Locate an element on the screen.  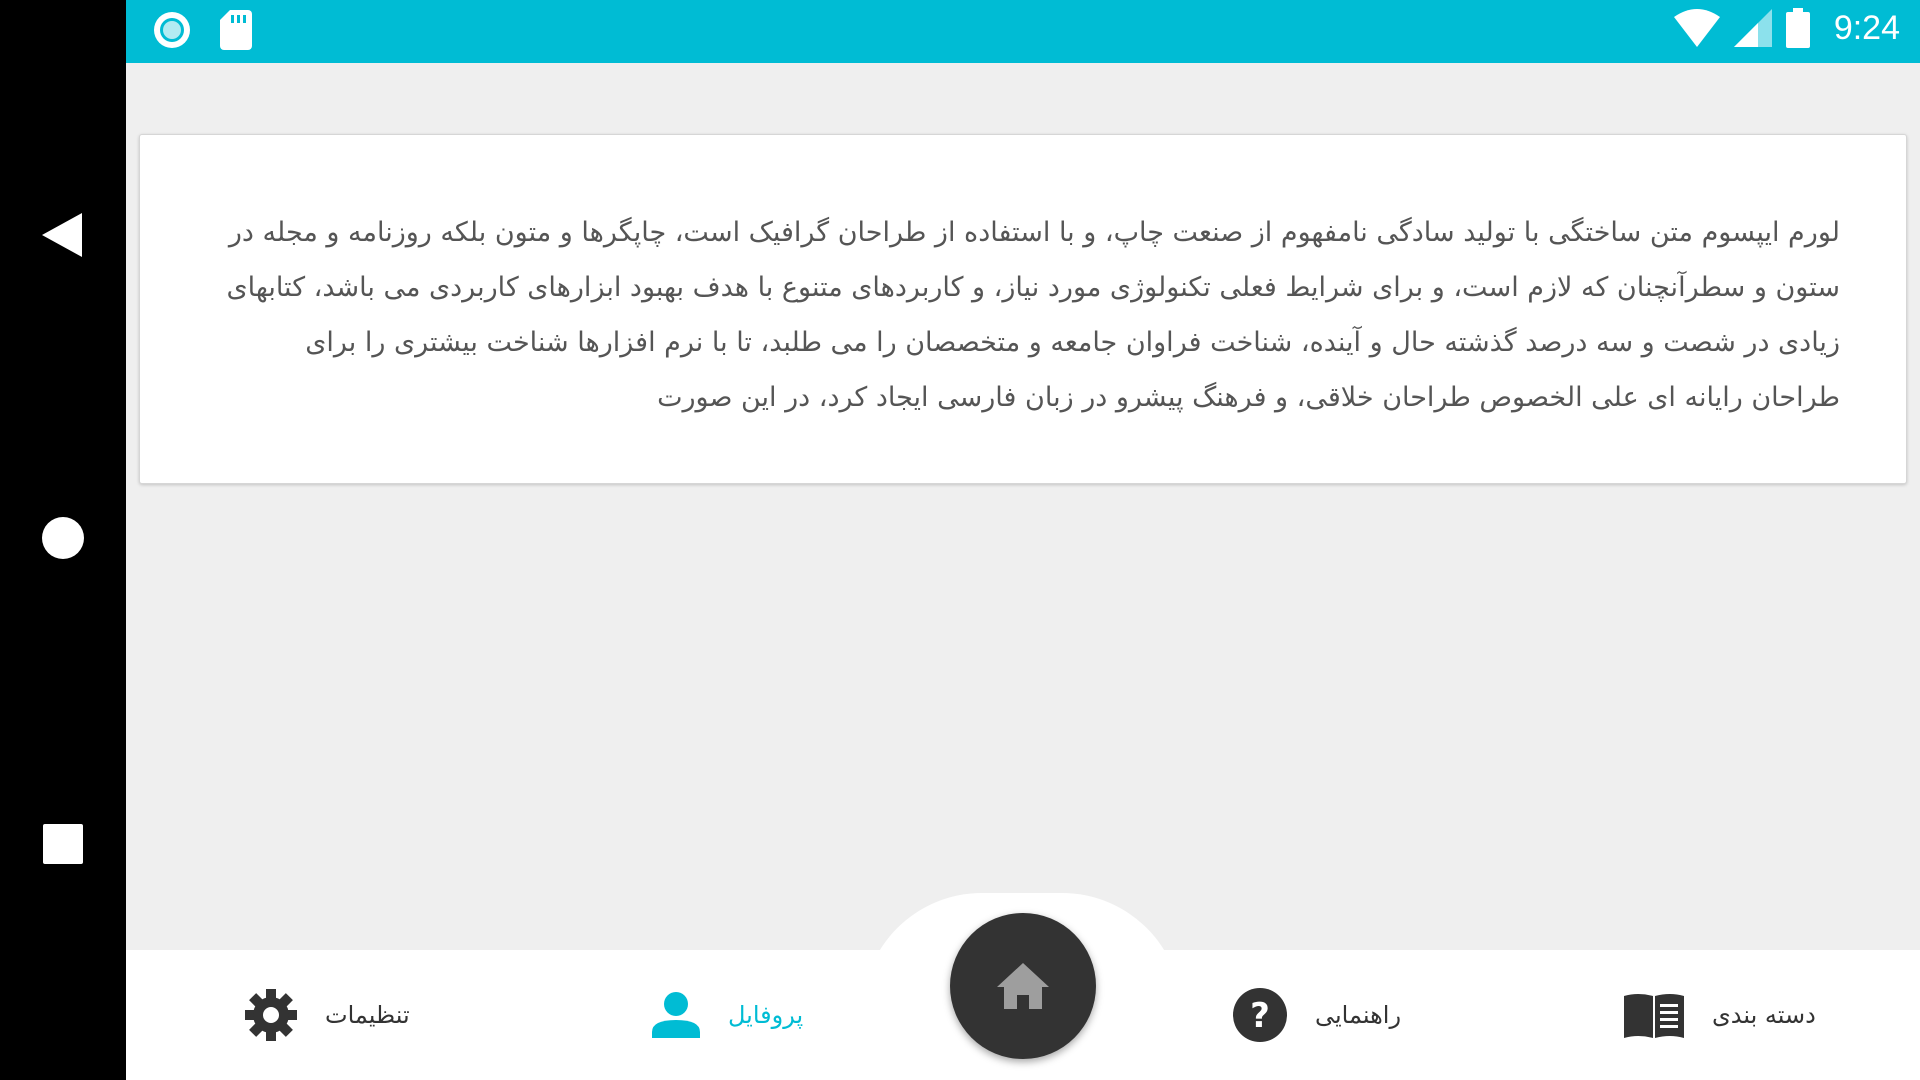
clock: 9:24 is located at coordinates (1866, 27).